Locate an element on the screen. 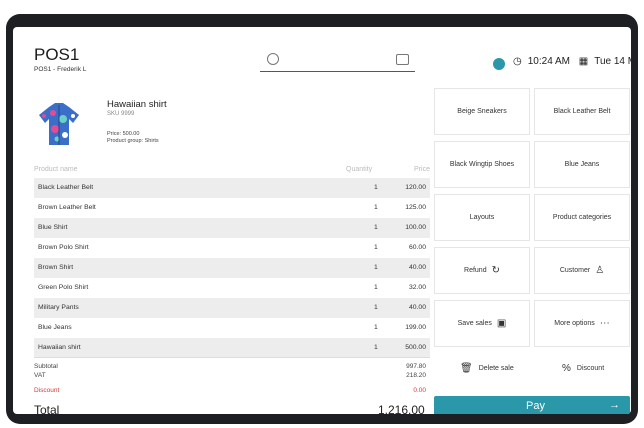 The width and height of the screenshot is (644, 428). register-operator: POS1 - Frederik L is located at coordinates (60, 69).